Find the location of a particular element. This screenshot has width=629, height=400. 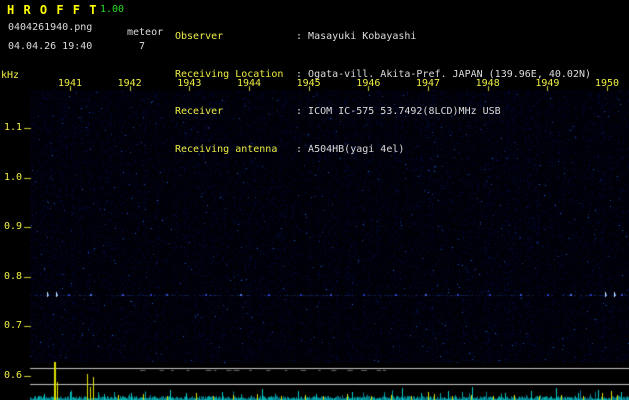

x-tick-label: 1943 is located at coordinates (189, 83).